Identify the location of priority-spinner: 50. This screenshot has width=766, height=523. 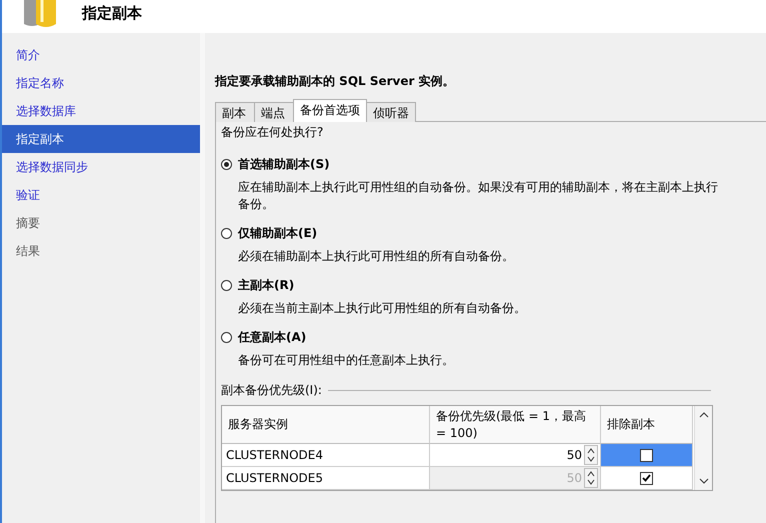
(515, 455).